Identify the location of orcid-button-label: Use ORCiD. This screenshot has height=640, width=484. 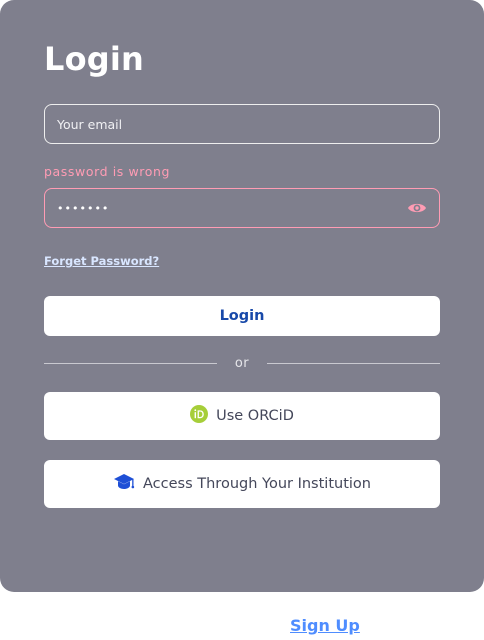
(255, 416).